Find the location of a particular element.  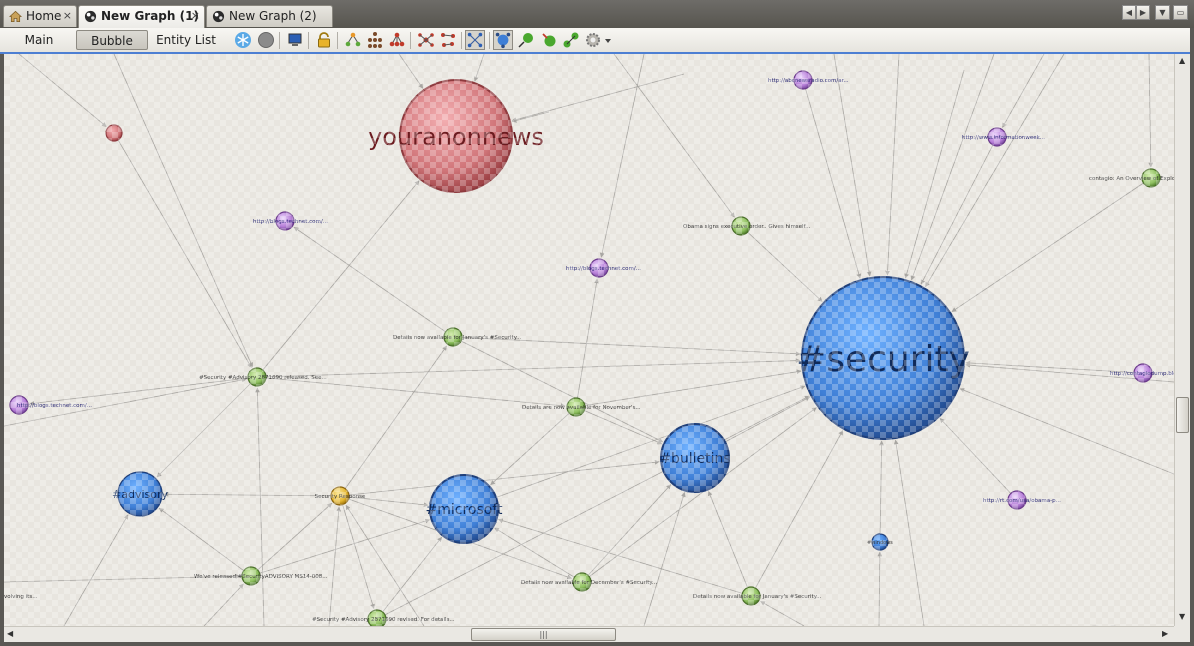

scroll-up-arrow-icon: ▲ is located at coordinates (1182, 60).